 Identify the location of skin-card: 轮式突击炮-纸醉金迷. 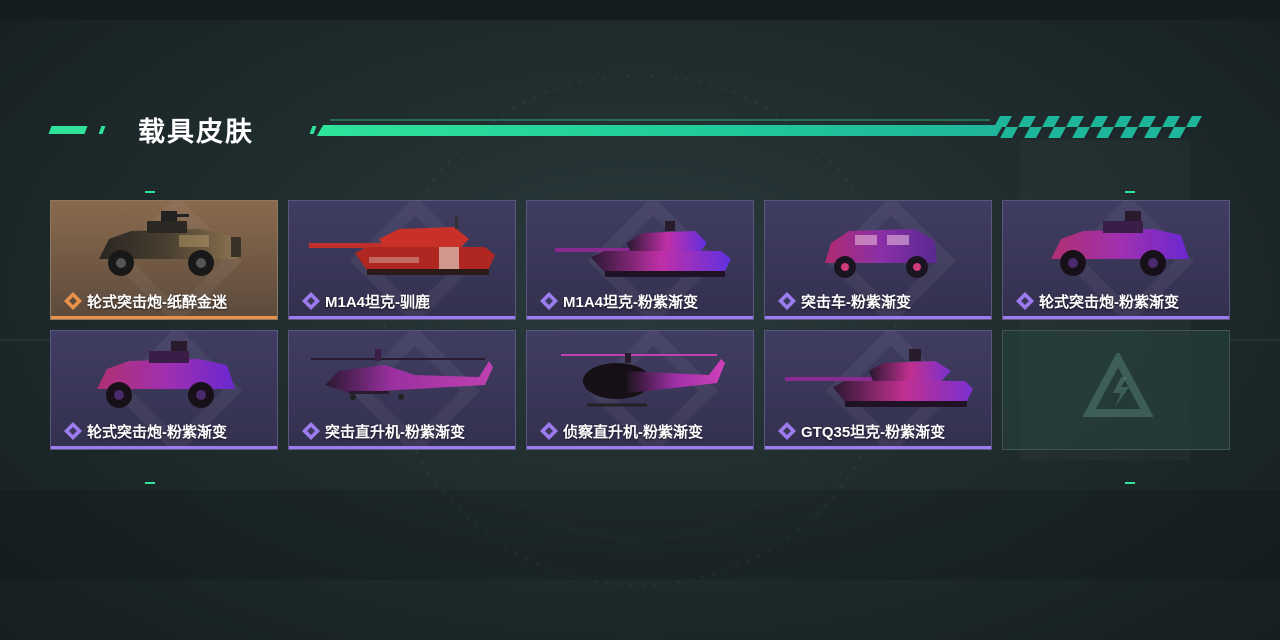
(164, 260).